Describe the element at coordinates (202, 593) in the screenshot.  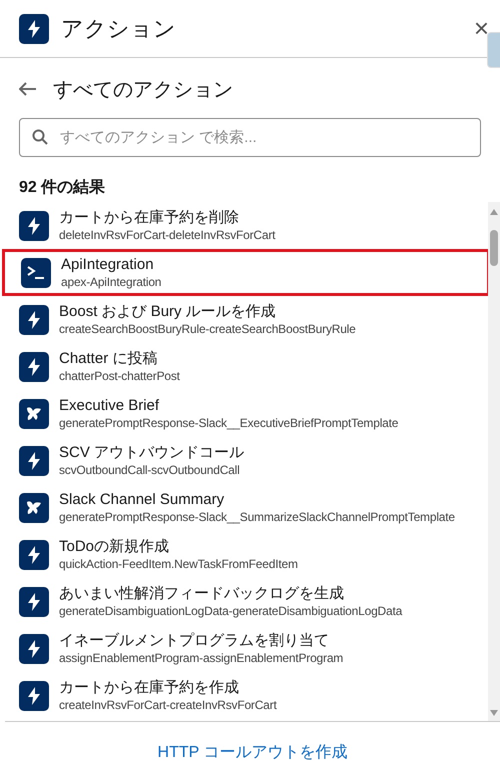
I see `action-title: あいまい性解消フィードバックログを生成` at that location.